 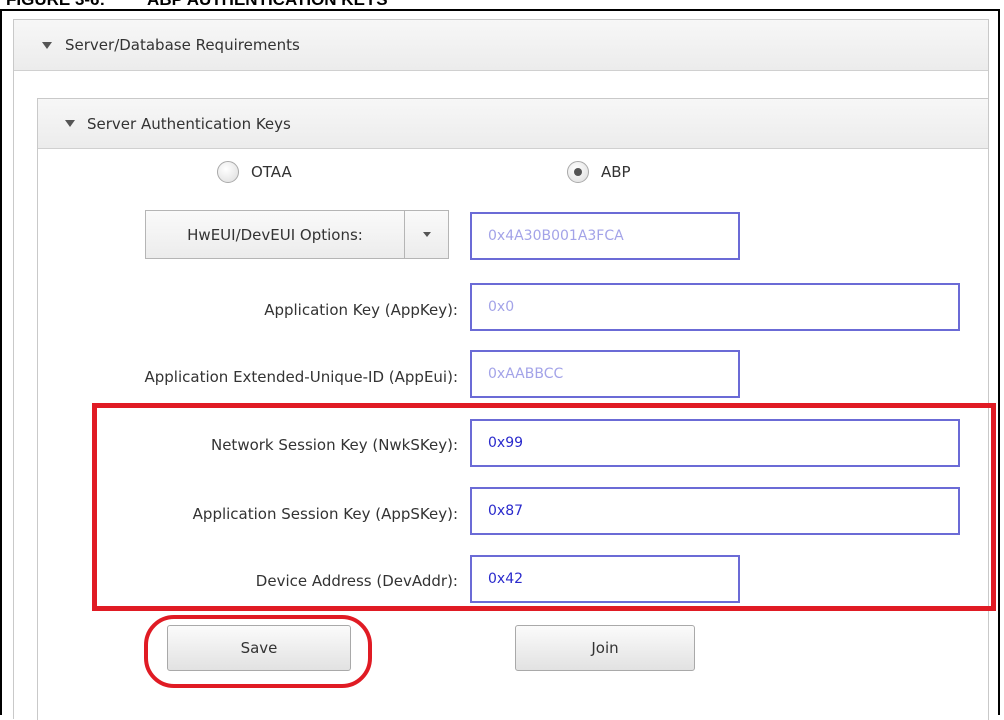 I want to click on nwk-skey-label: Network Session Key (NwkSKey):, so click(x=334, y=445).